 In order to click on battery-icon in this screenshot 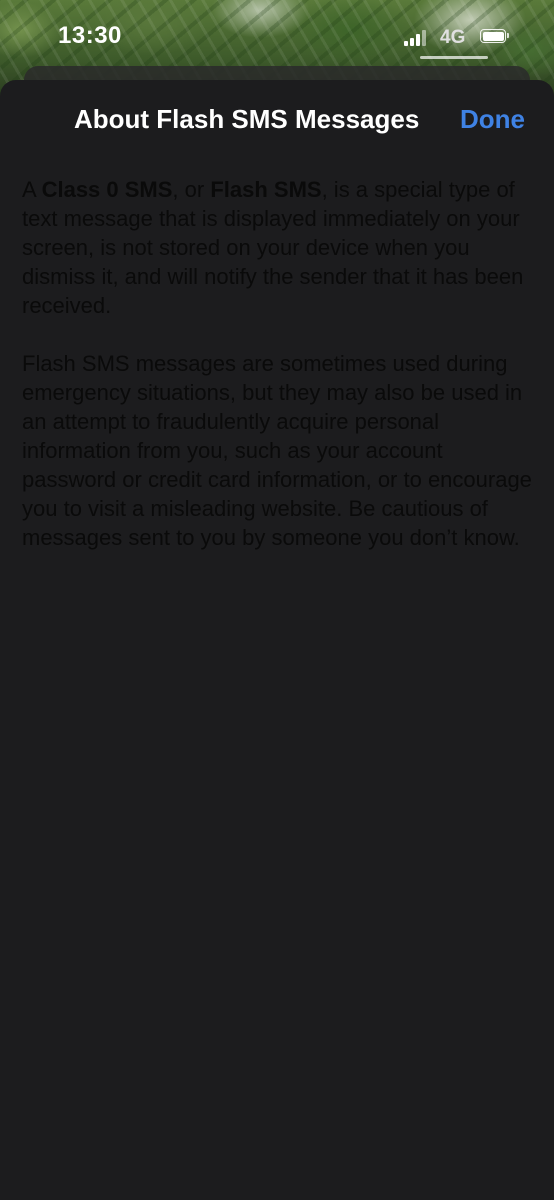, I will do `click(494, 36)`.